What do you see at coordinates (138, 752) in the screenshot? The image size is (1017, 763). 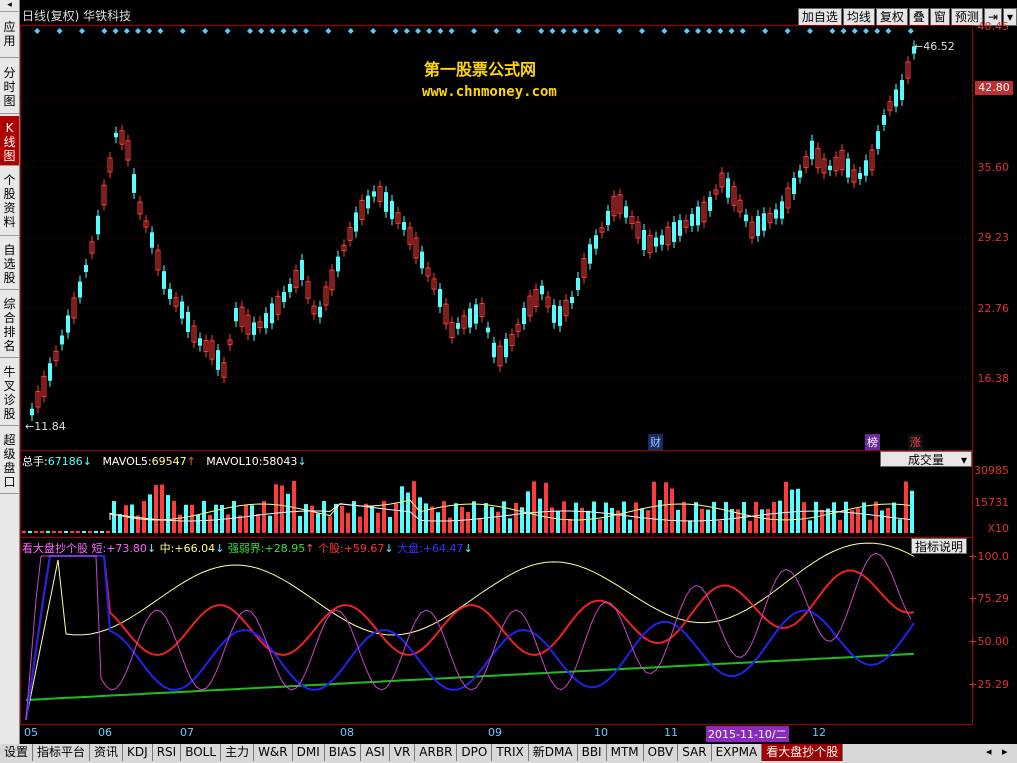 I see `indicator-tab: KDJ` at bounding box center [138, 752].